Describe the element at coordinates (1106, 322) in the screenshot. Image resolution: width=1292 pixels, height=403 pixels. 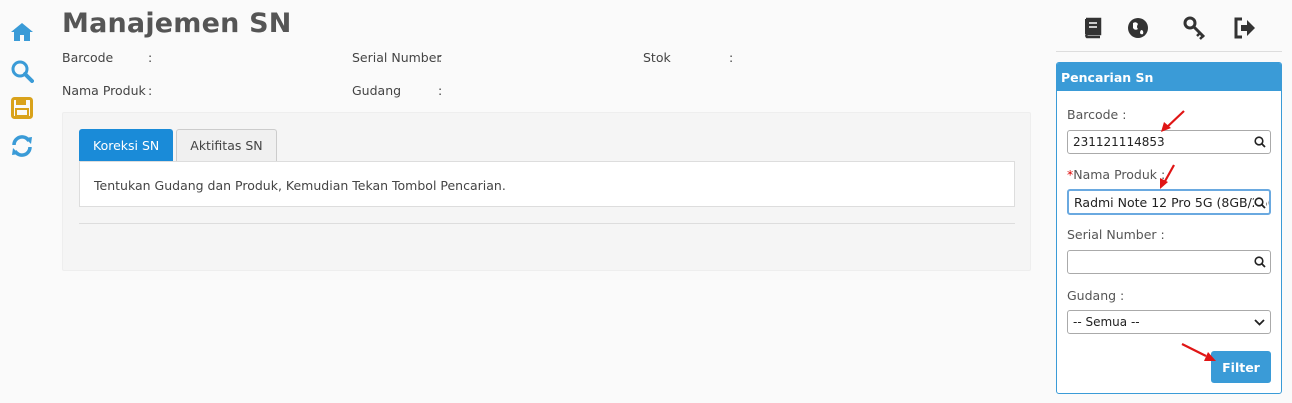
I see `gudang-selected: -- Semua --` at that location.